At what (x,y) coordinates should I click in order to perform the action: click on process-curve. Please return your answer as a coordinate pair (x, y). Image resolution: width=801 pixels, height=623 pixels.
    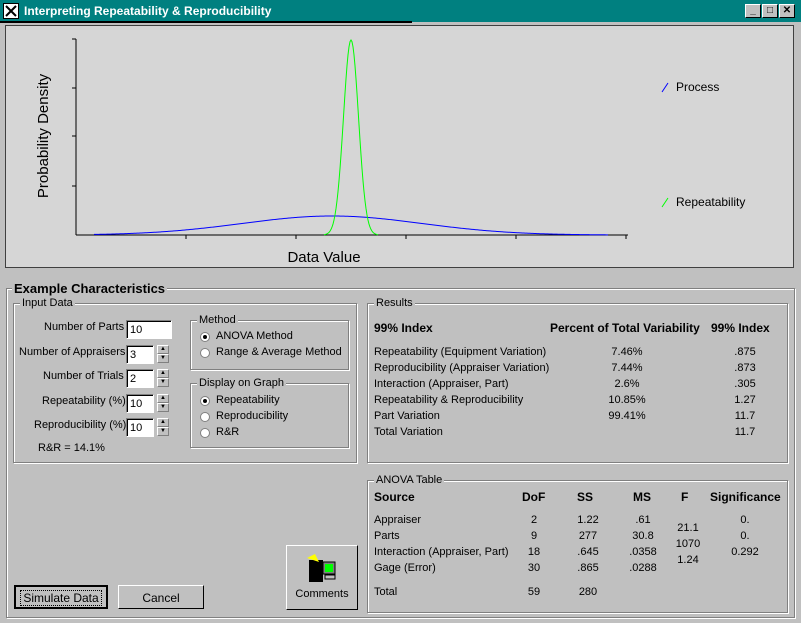
    Looking at the image, I should click on (351, 225).